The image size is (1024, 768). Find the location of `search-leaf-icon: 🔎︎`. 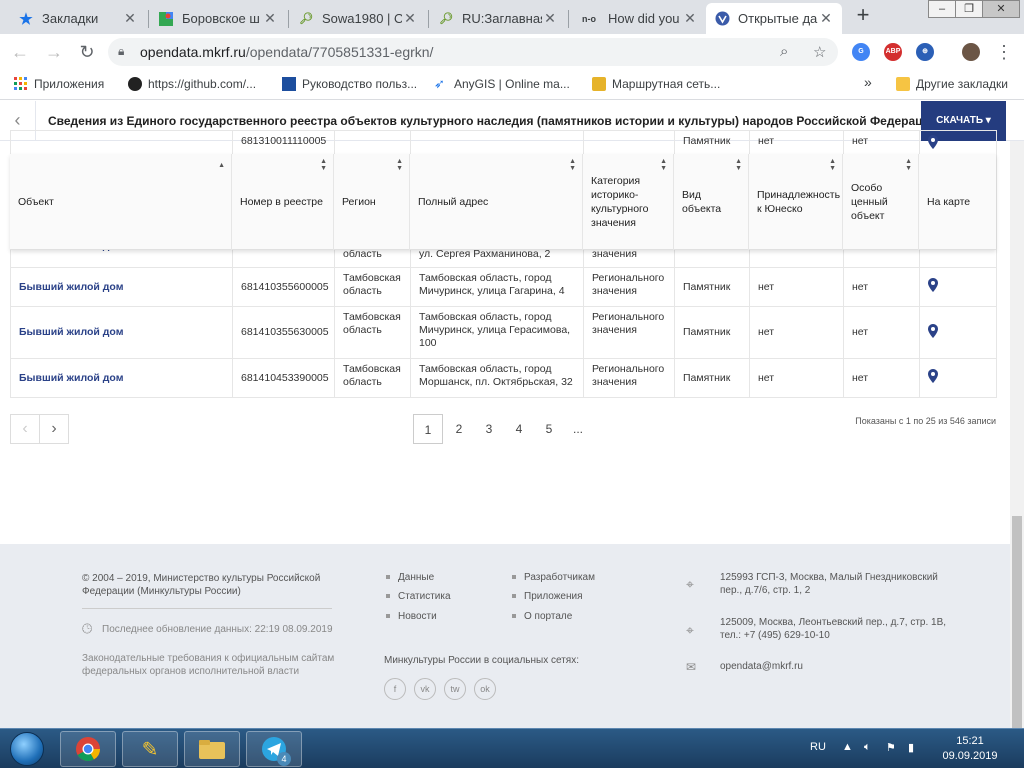

search-leaf-icon: 🔎︎ is located at coordinates (306, 19).